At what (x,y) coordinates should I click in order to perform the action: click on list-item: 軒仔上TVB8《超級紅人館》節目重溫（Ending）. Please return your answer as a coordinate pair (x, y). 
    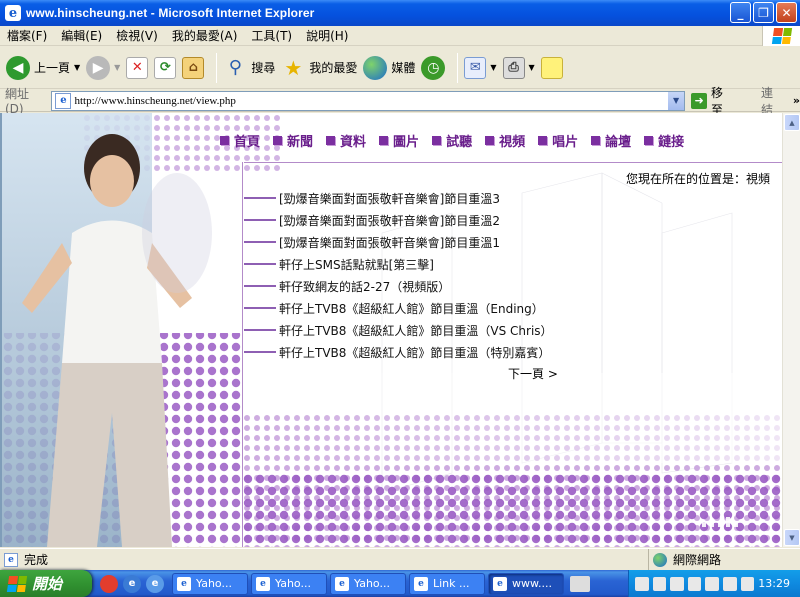
    Looking at the image, I should click on (398, 308).